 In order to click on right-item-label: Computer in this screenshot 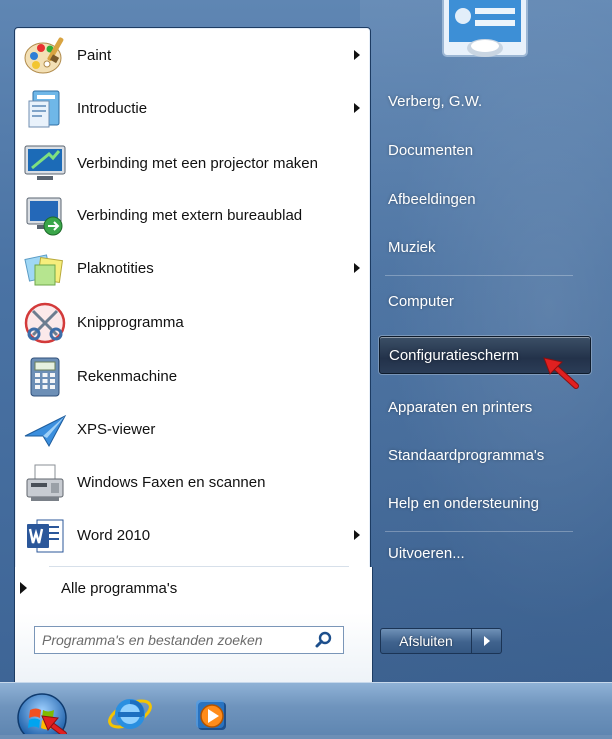, I will do `click(421, 301)`.